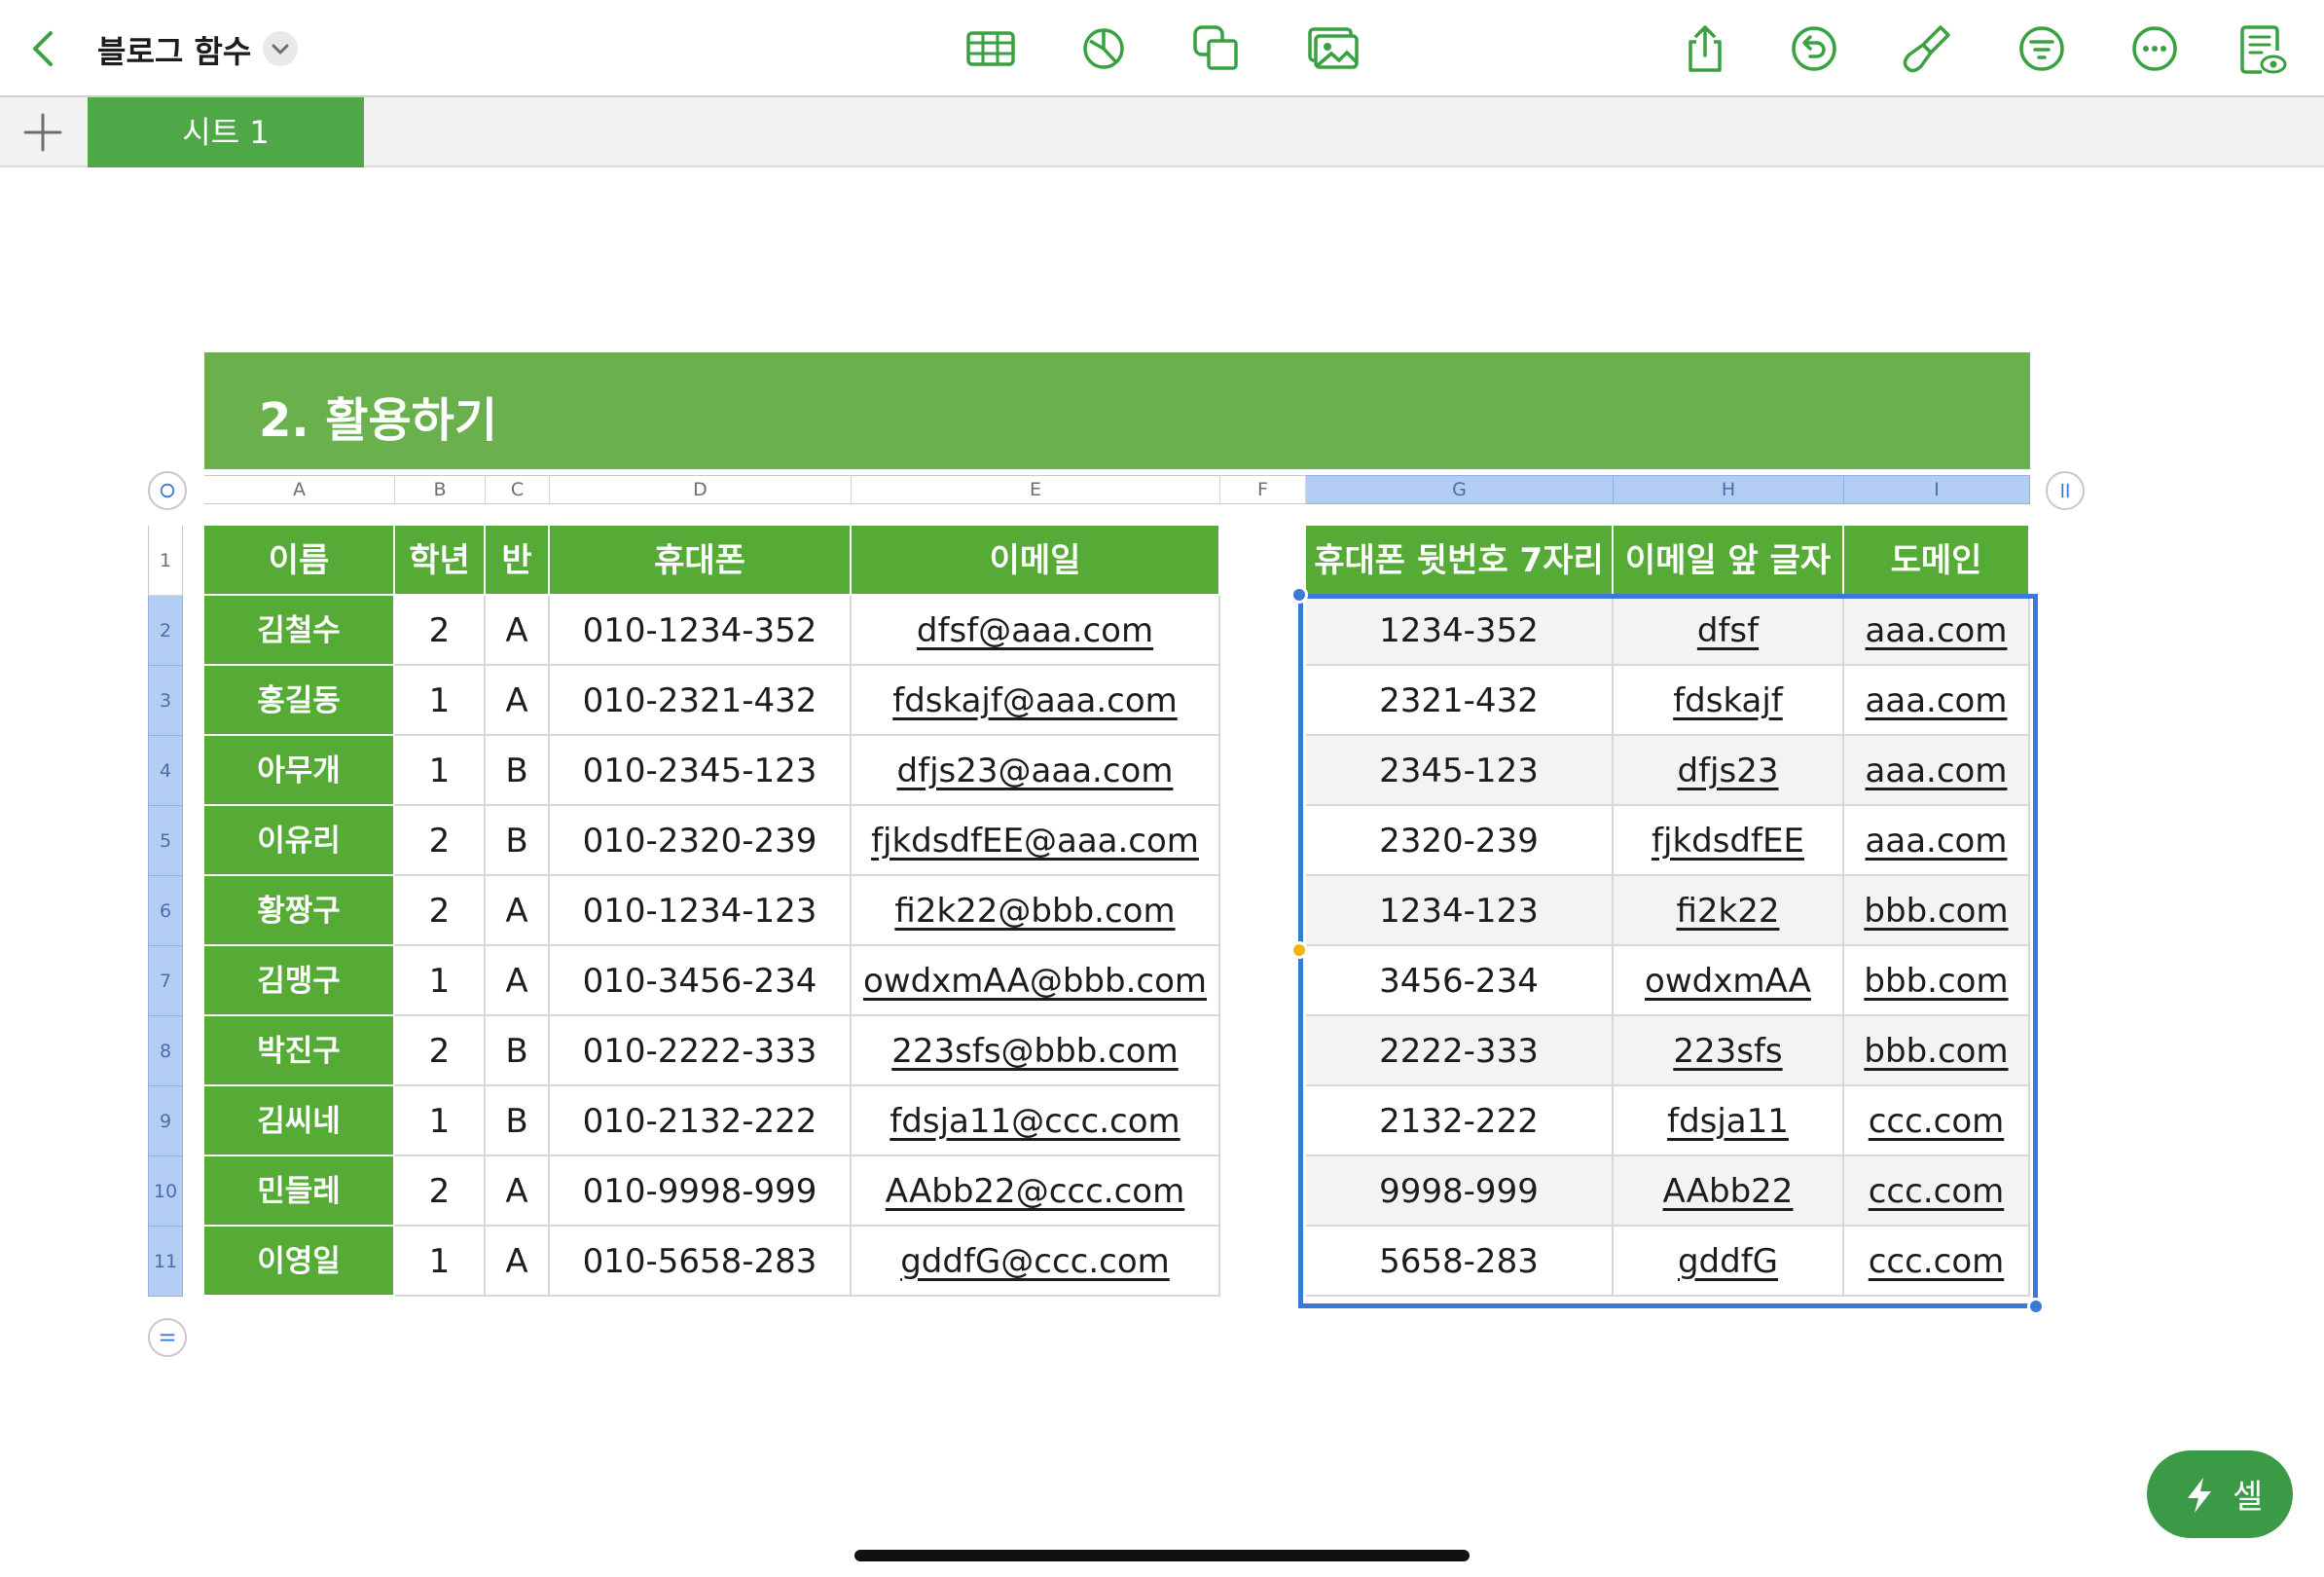  I want to click on column-header-a: A, so click(299, 489).